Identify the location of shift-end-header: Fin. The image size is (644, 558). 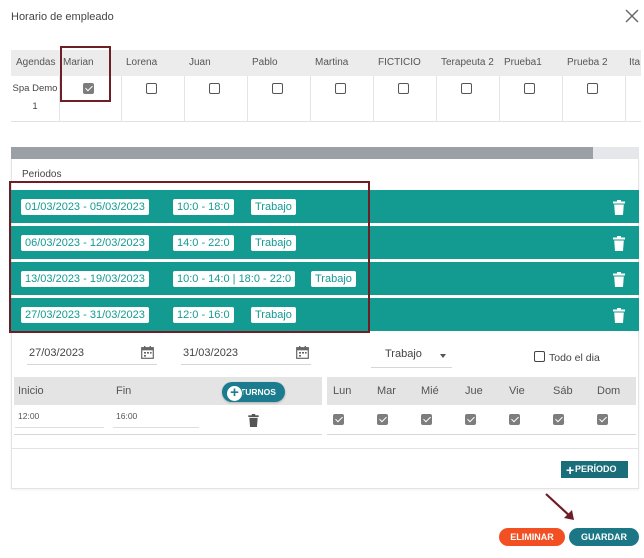
(124, 391).